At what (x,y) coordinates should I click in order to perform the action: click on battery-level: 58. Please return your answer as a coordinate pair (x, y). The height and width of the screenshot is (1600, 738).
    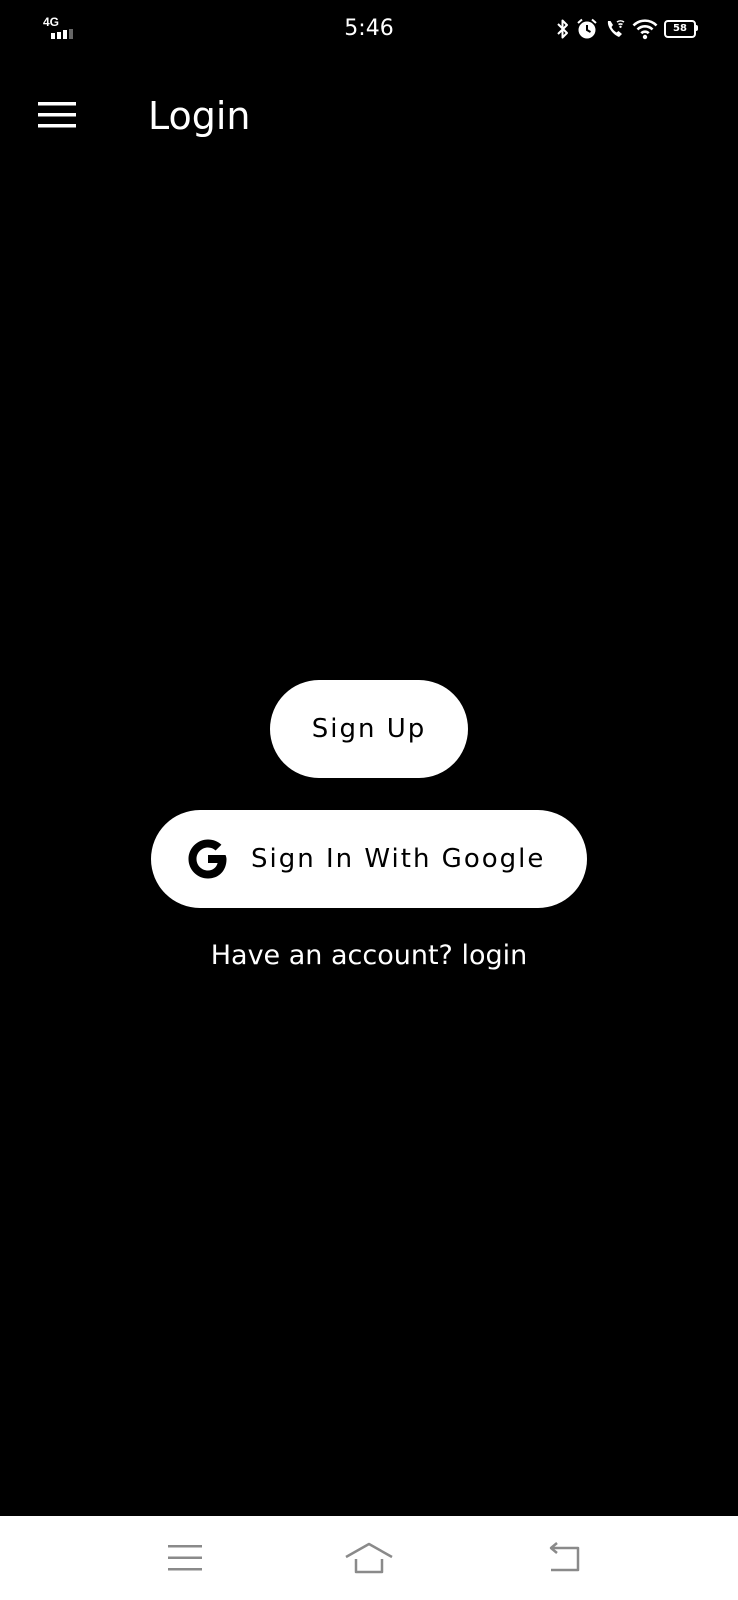
    Looking at the image, I should click on (680, 28).